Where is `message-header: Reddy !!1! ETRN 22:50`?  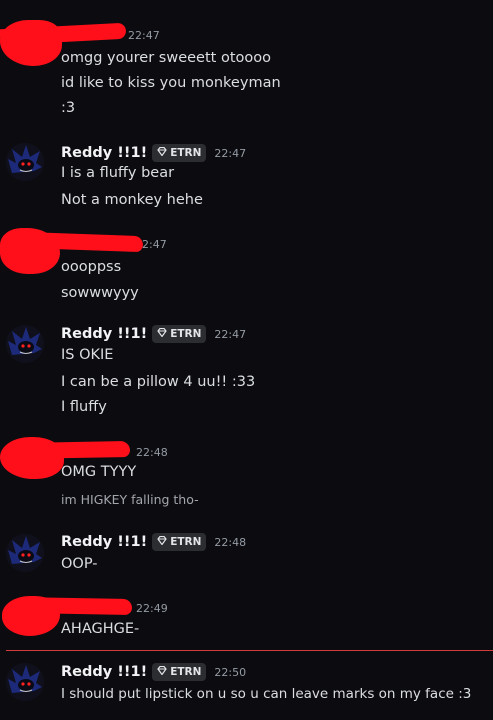 message-header: Reddy !!1! ETRN 22:50 is located at coordinates (153, 672).